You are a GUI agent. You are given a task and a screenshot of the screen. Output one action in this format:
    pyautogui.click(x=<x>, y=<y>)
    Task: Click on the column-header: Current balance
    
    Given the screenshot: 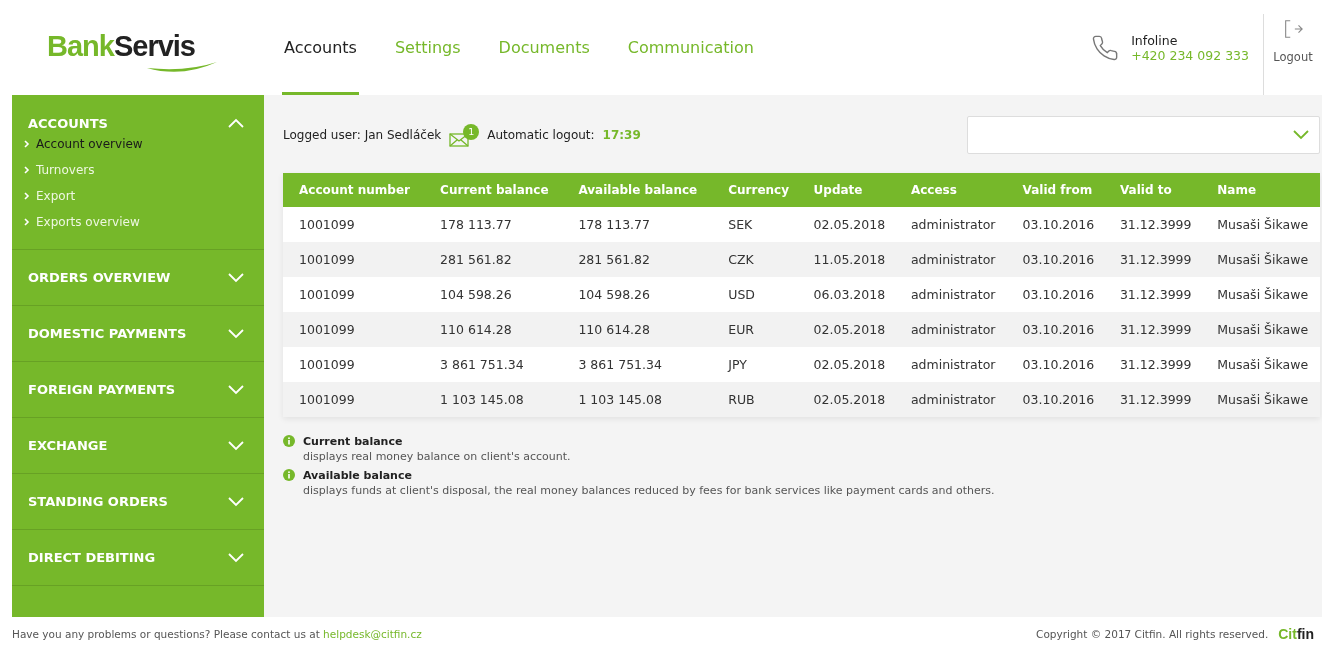 What is the action you would take?
    pyautogui.click(x=493, y=190)
    